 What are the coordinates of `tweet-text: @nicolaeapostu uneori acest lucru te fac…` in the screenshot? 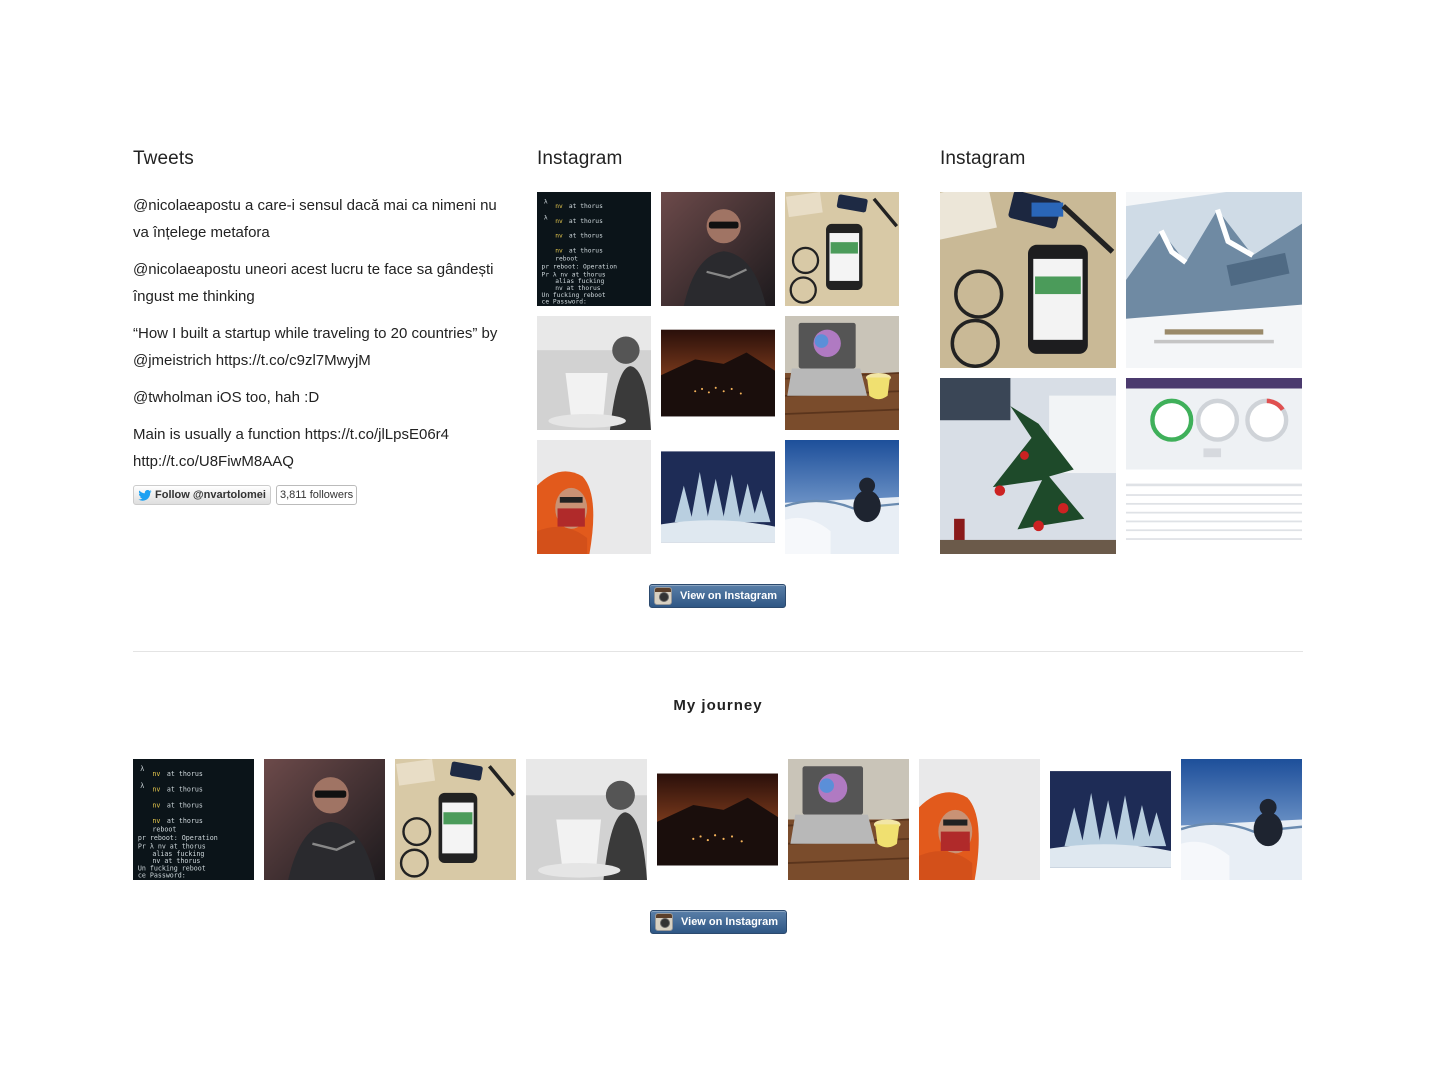 It's located at (313, 283).